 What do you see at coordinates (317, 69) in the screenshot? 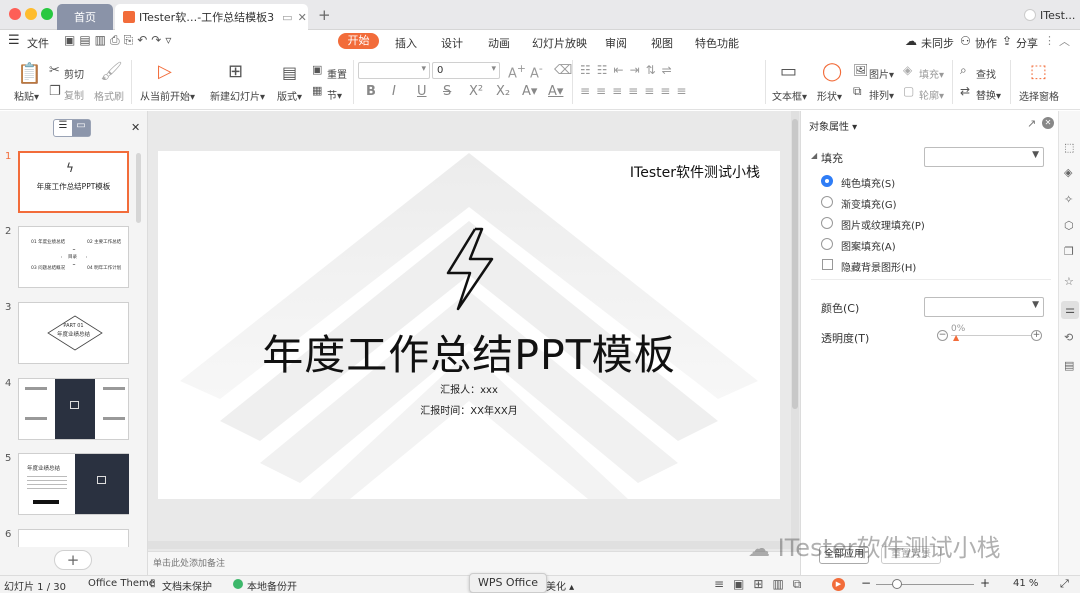
I see `reset-icon: ▣` at bounding box center [317, 69].